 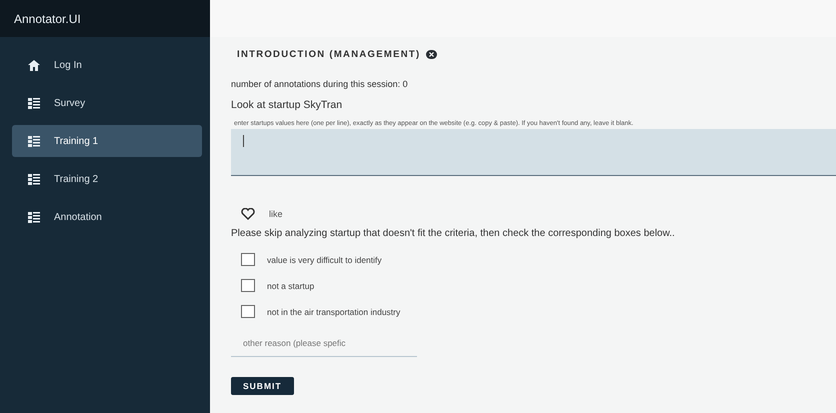 I want to click on heart-icon, so click(x=248, y=214).